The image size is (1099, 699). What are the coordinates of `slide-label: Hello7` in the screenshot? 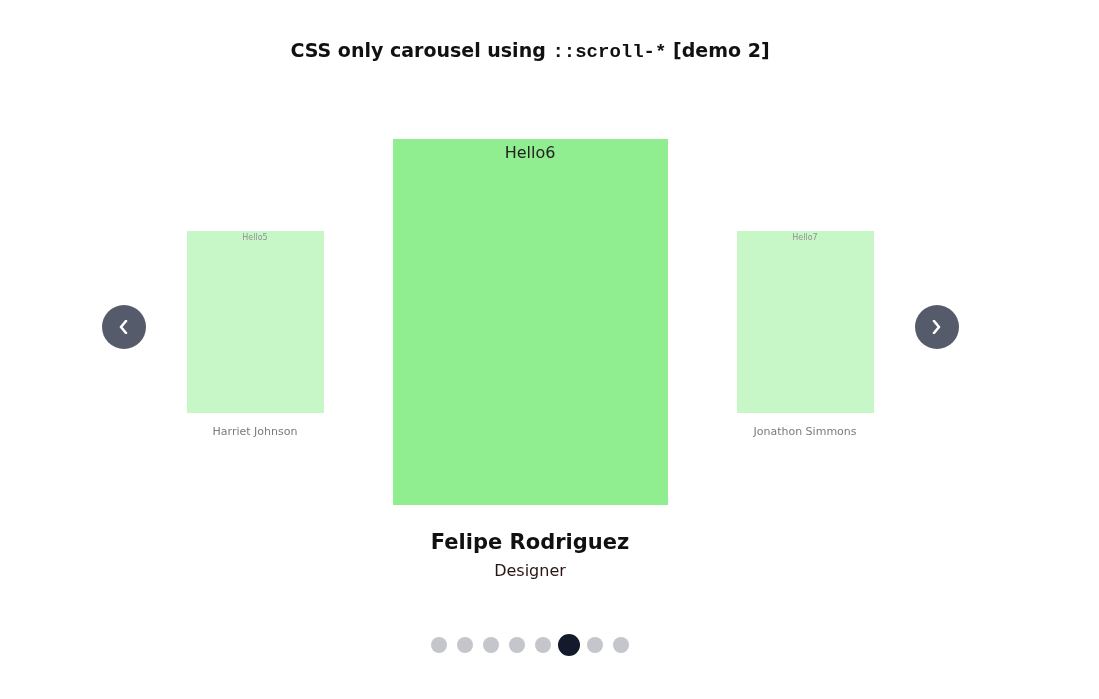 It's located at (805, 238).